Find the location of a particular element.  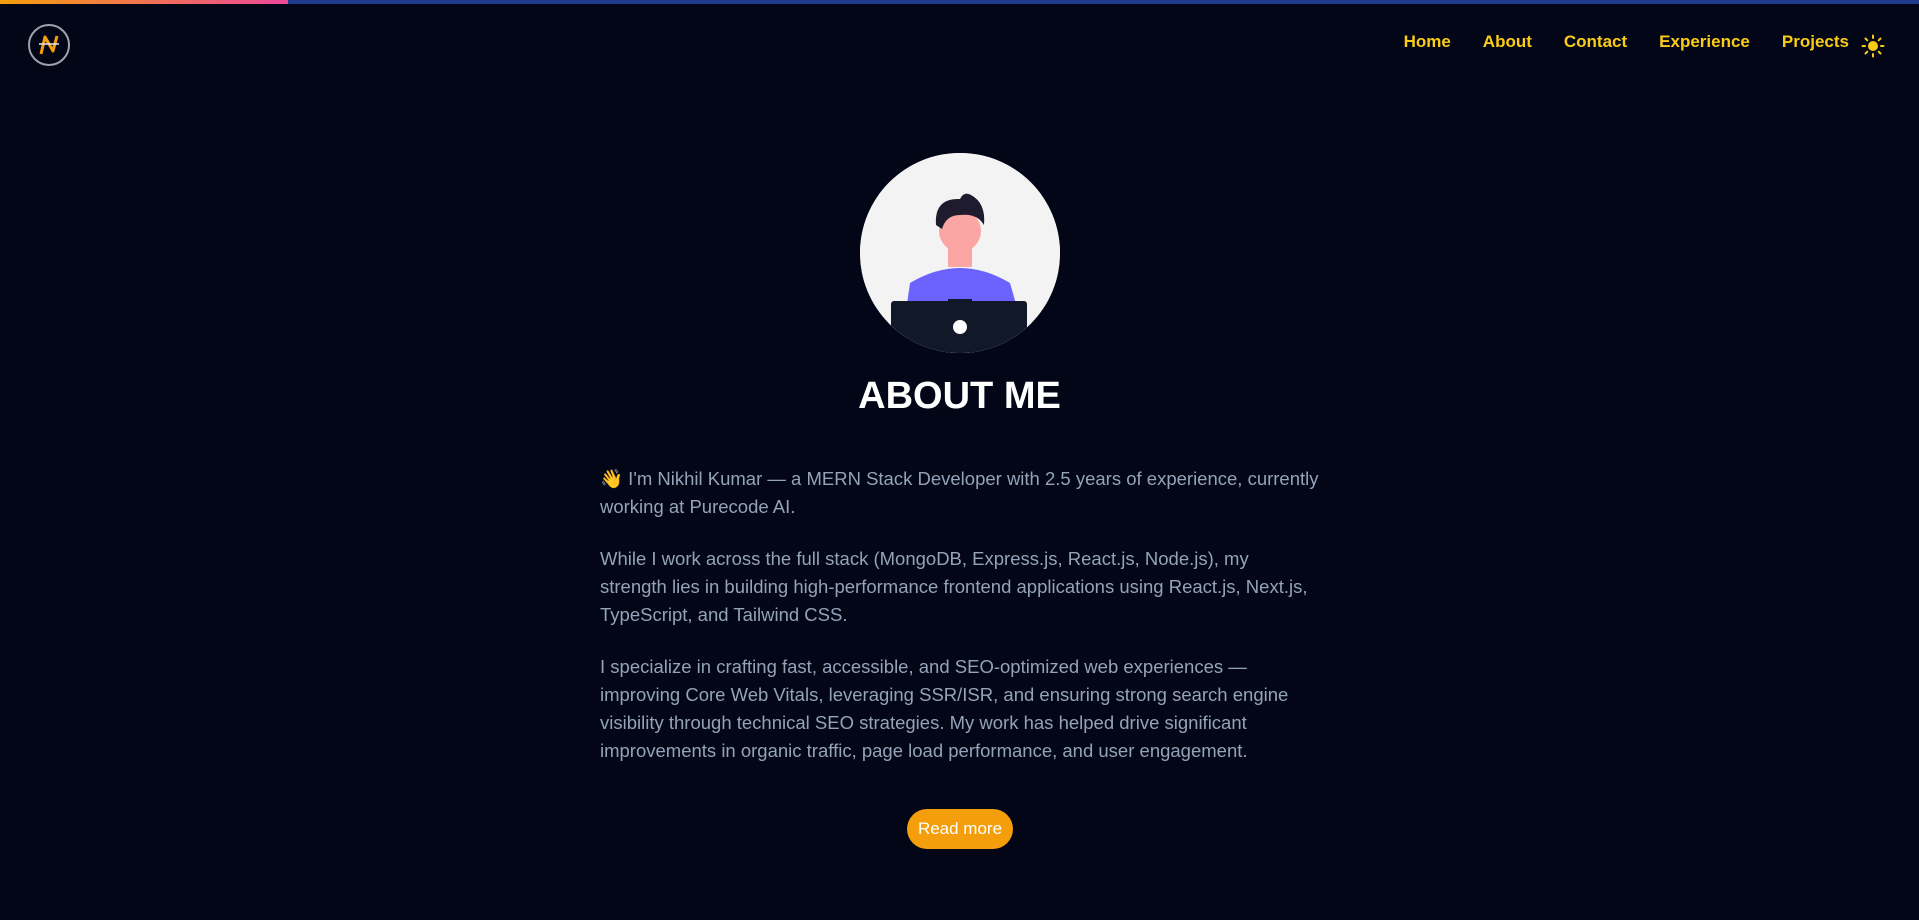

nav-about: About is located at coordinates (1507, 42).